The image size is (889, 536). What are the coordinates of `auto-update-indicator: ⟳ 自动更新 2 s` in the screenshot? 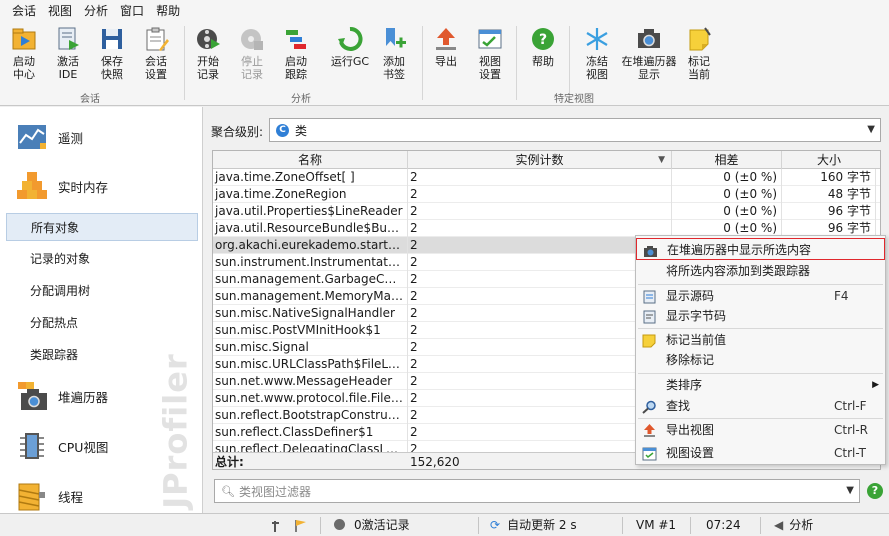 It's located at (533, 525).